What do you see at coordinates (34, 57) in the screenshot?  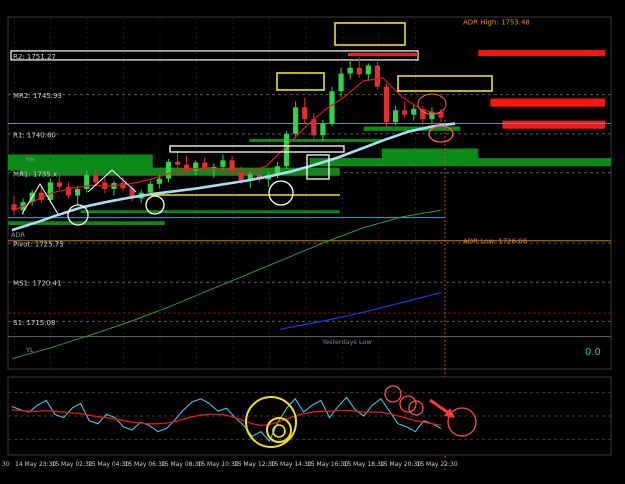 I see `level-label: R2: 1751.27` at bounding box center [34, 57].